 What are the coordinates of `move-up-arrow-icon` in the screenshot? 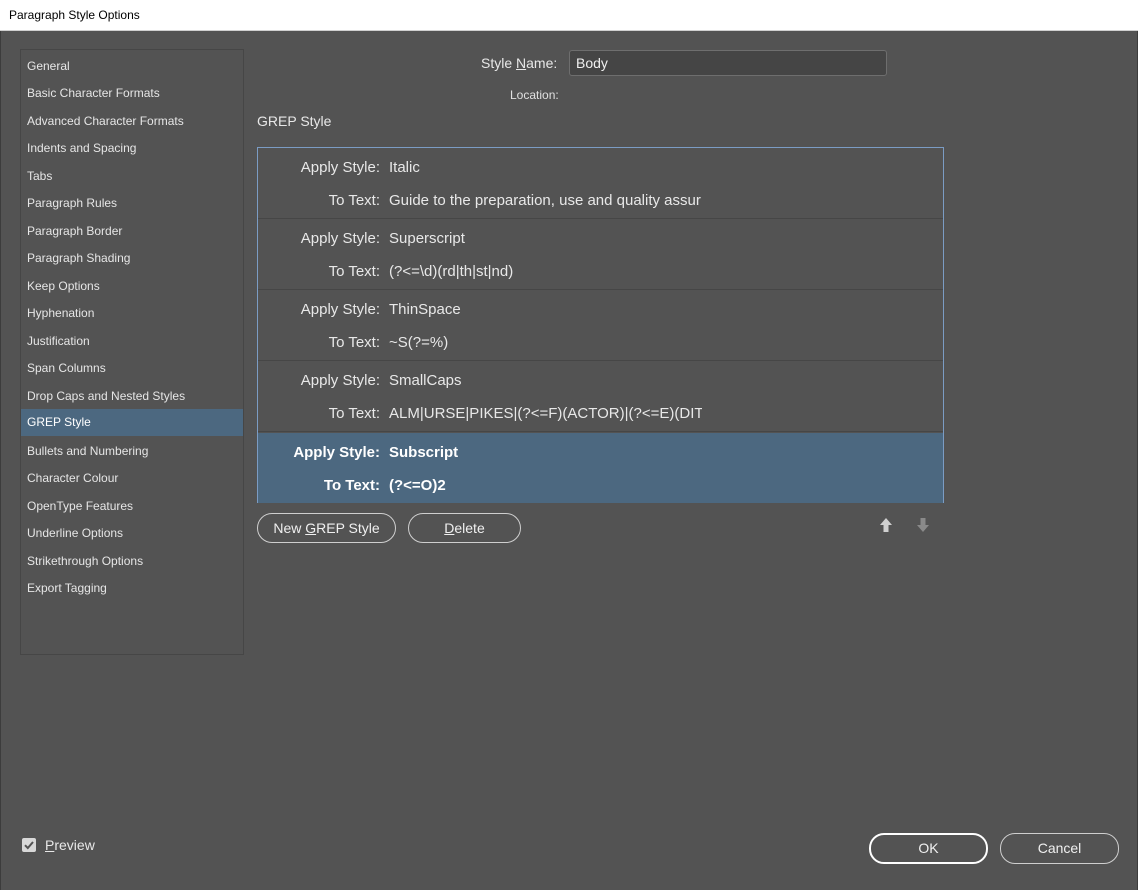 It's located at (886, 525).